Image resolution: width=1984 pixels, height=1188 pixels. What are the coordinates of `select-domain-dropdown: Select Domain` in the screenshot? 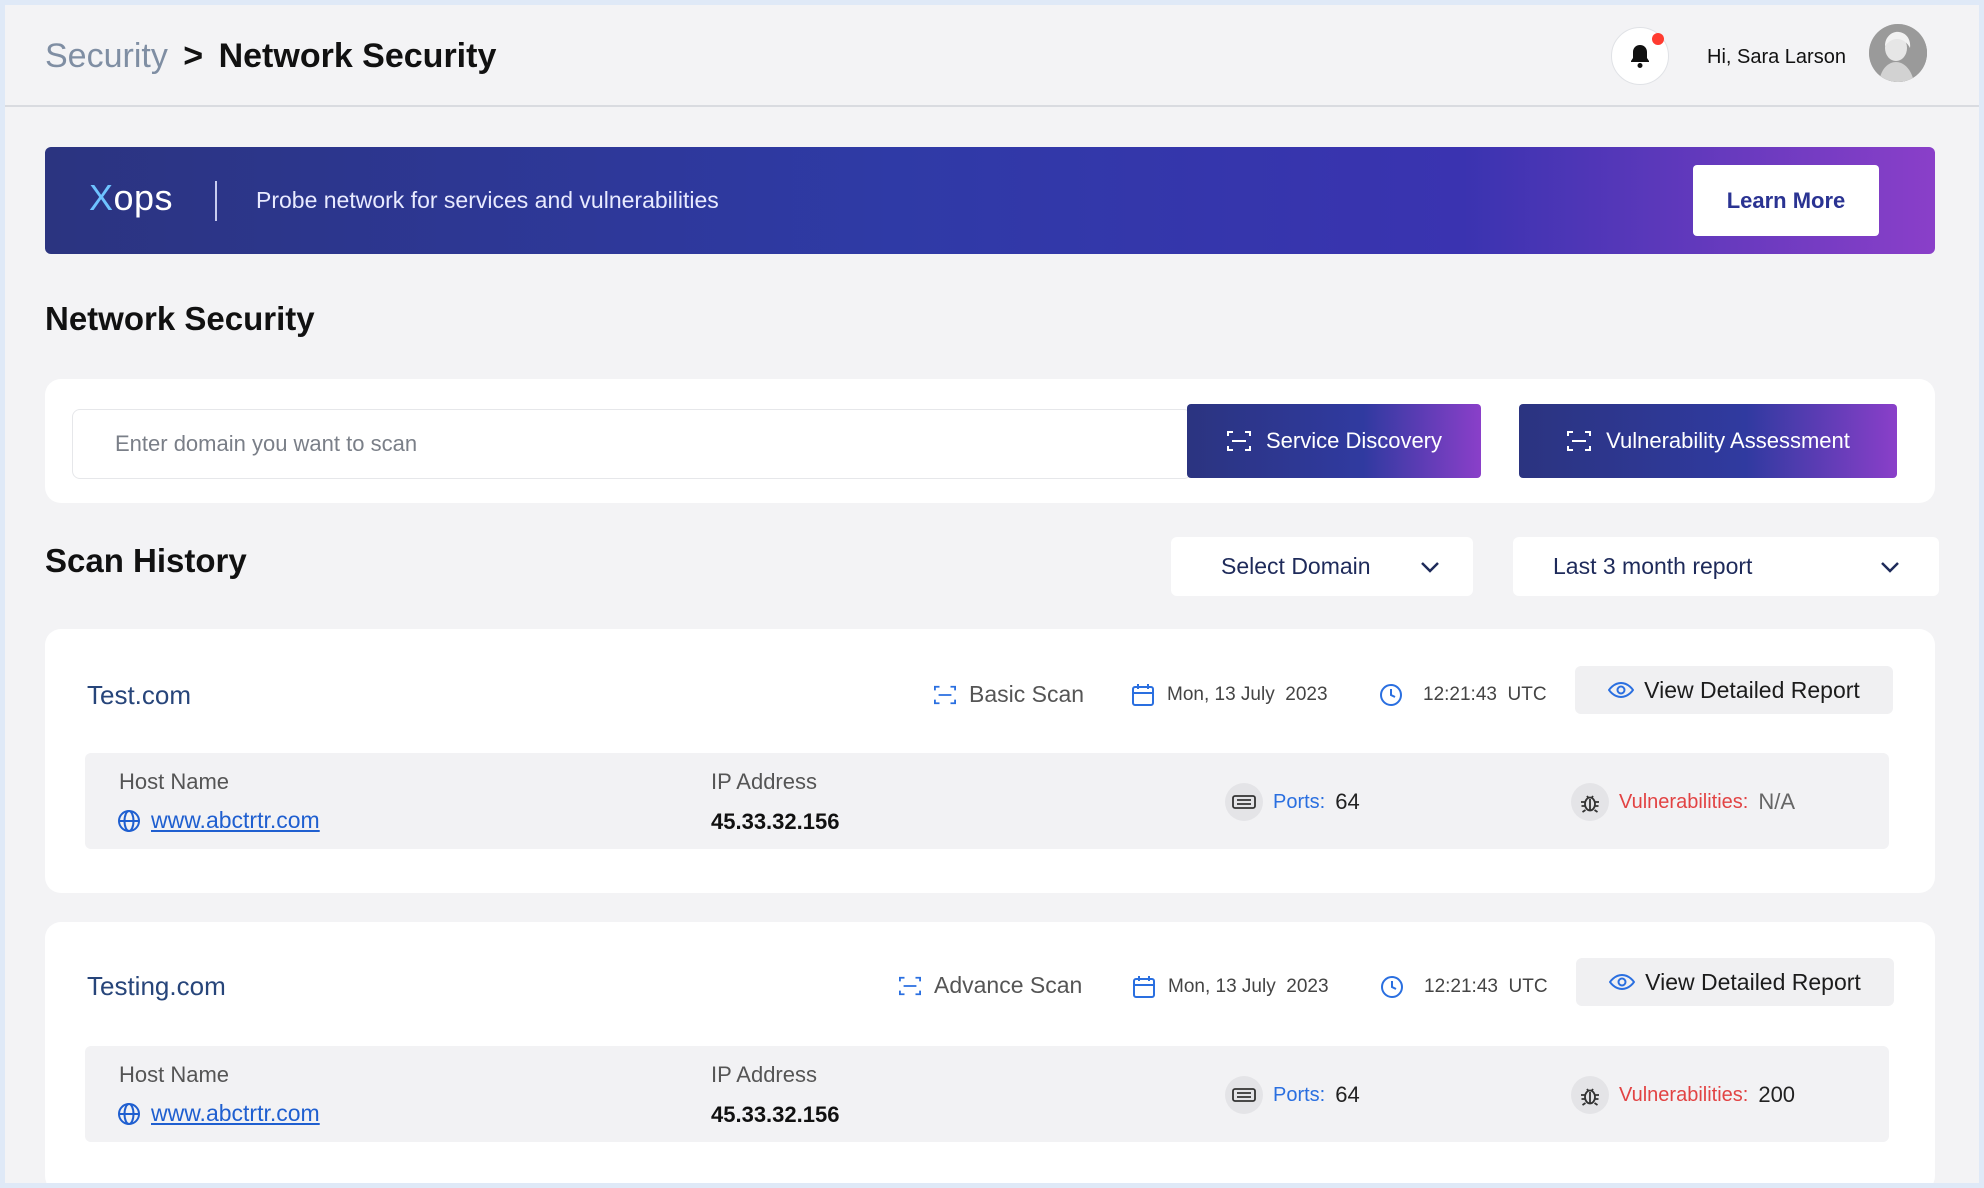 It's located at (1322, 566).